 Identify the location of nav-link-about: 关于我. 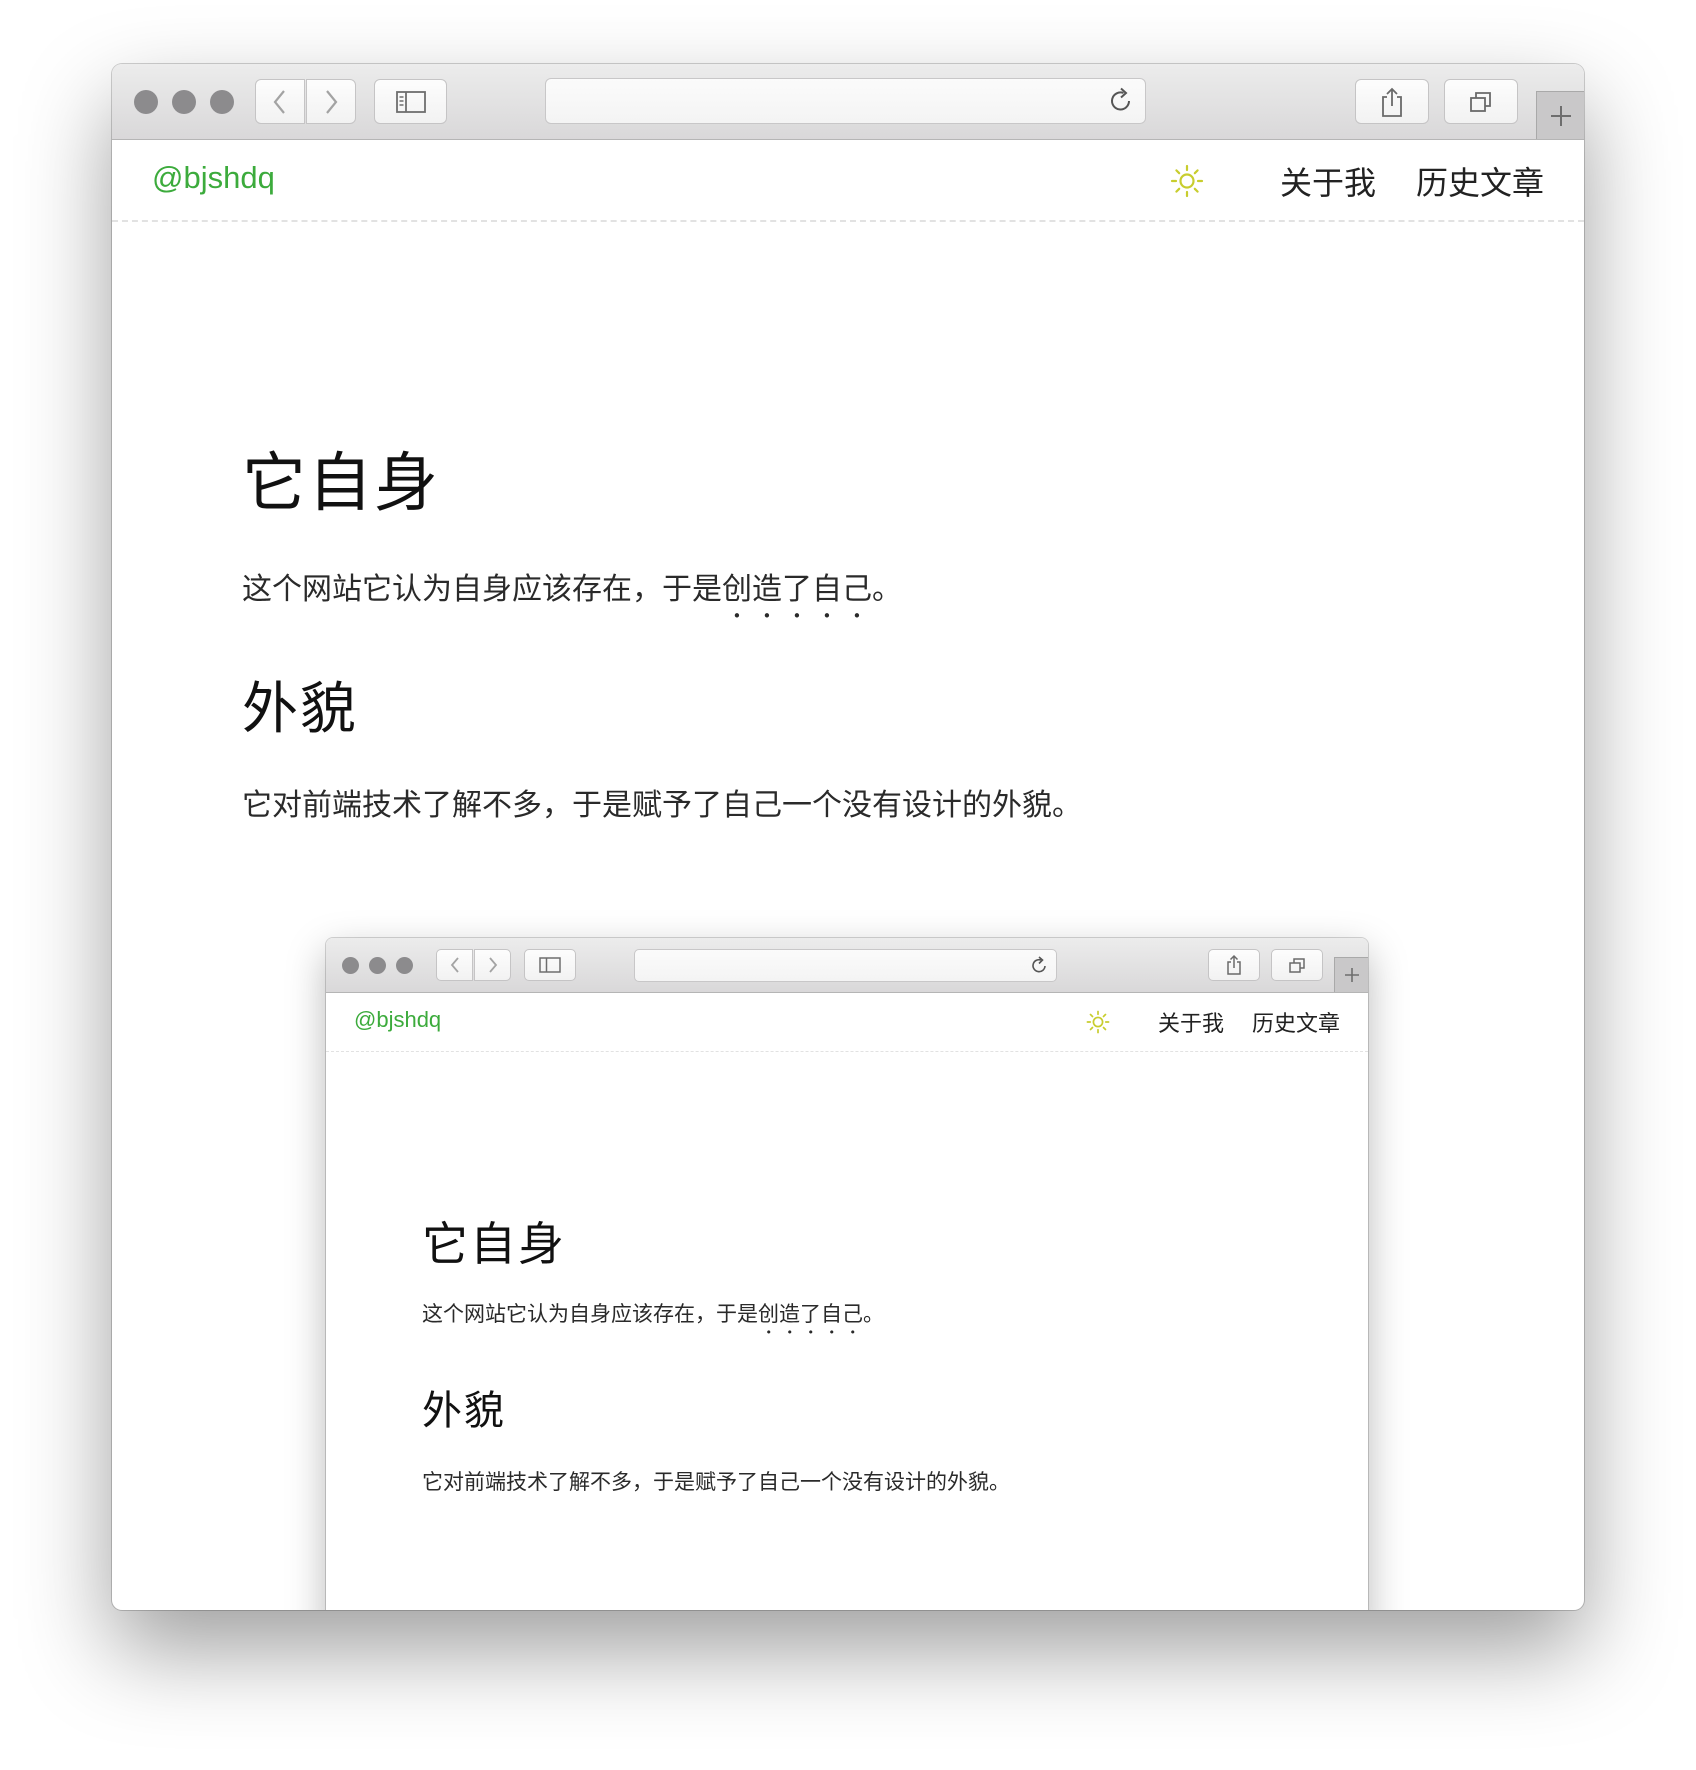
(1328, 181).